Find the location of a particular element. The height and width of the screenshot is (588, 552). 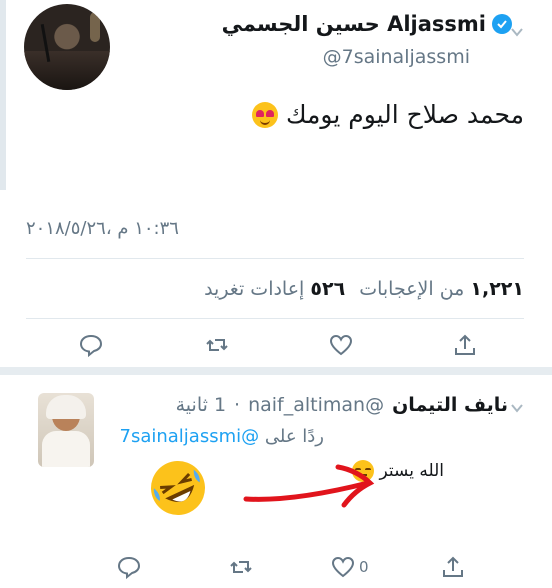

reply-handle: @naif_altiman is located at coordinates (316, 405).